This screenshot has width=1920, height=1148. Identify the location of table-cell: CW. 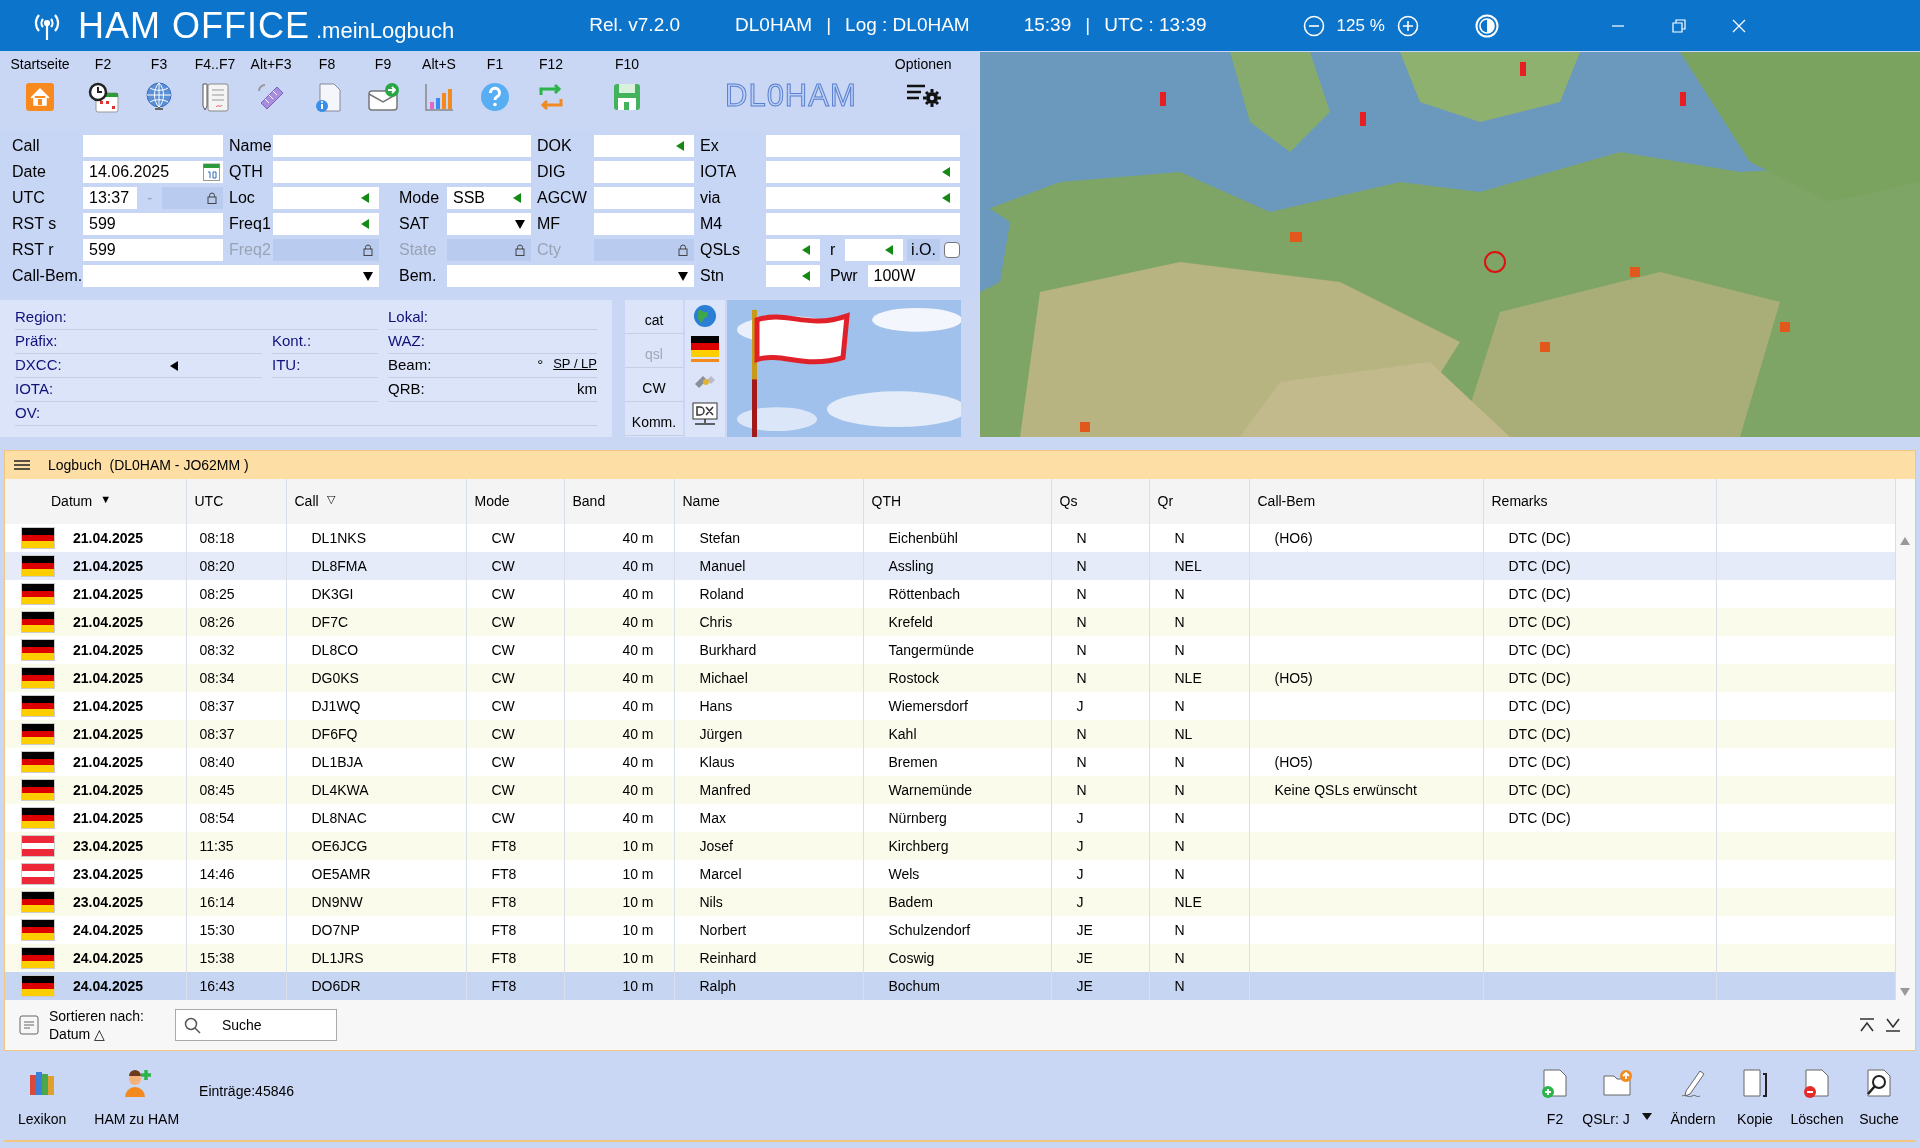
(503, 733).